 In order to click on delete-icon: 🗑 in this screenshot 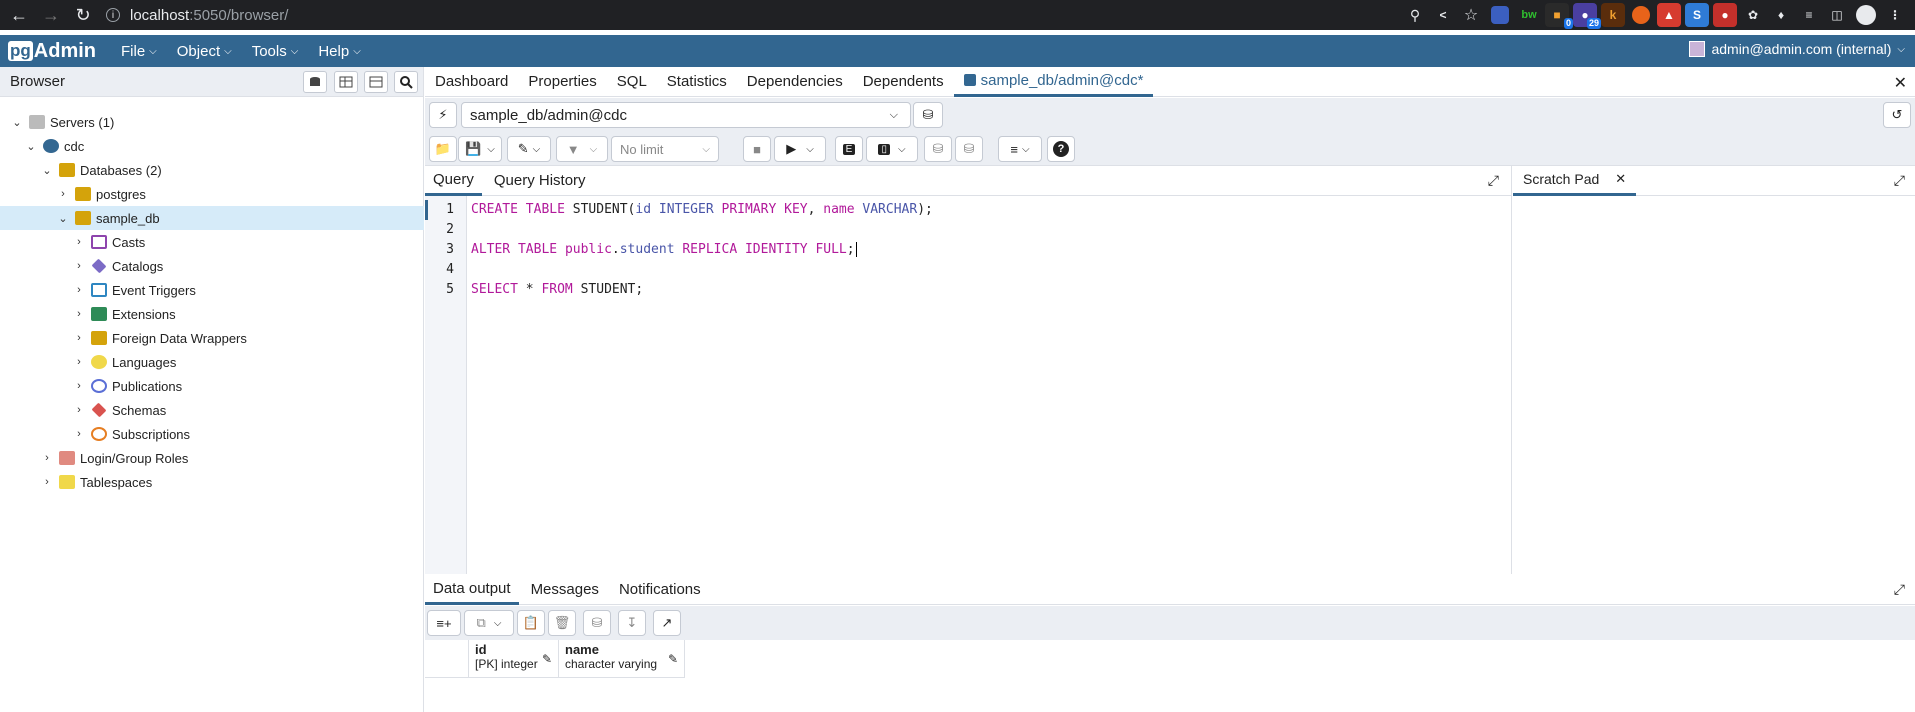, I will do `click(562, 623)`.